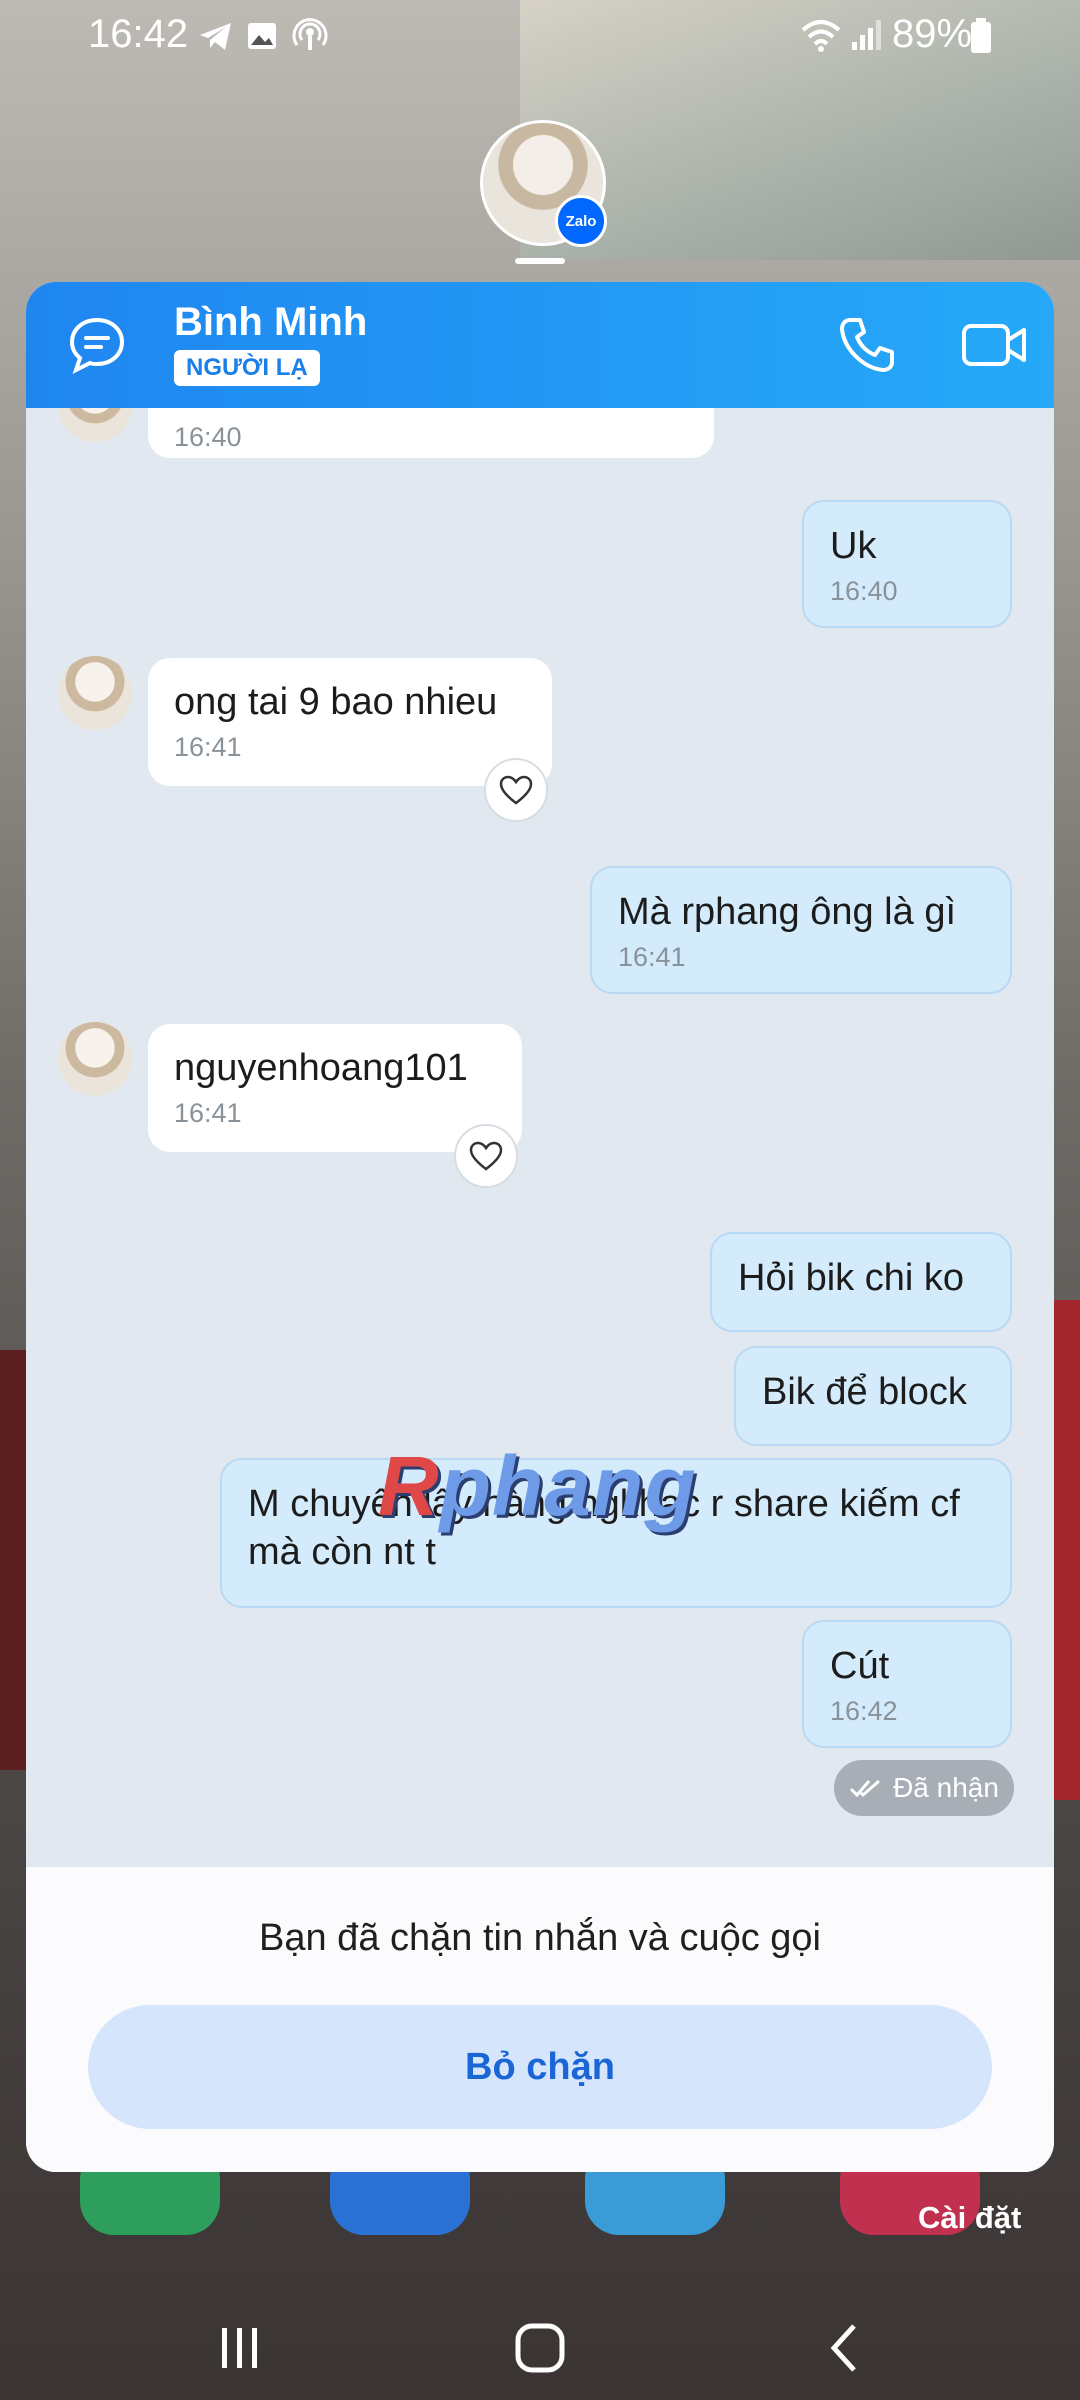 The height and width of the screenshot is (2400, 1080). Describe the element at coordinates (867, 345) in the screenshot. I see `phone-call-icon` at that location.